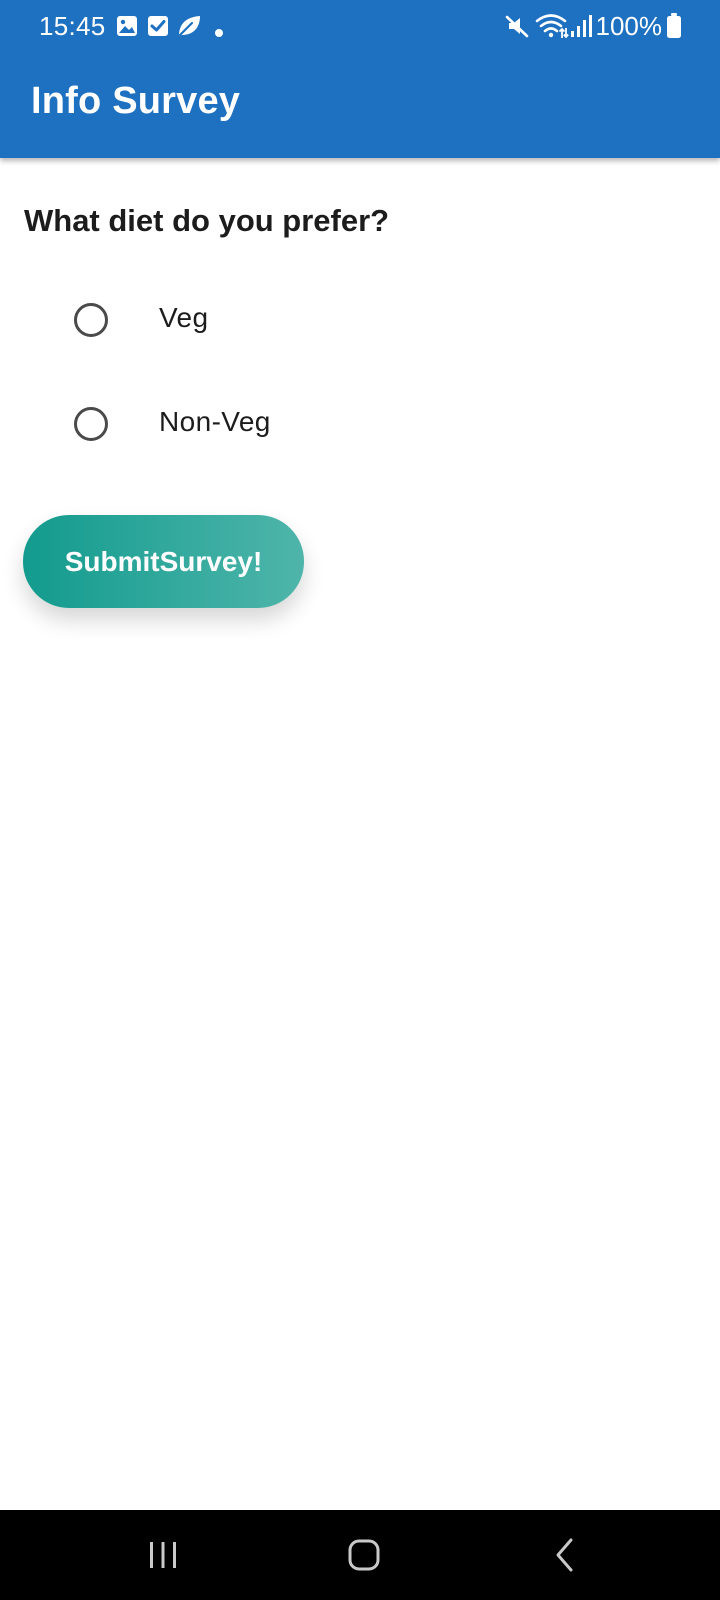  Describe the element at coordinates (189, 26) in the screenshot. I see `leaf-icon` at that location.